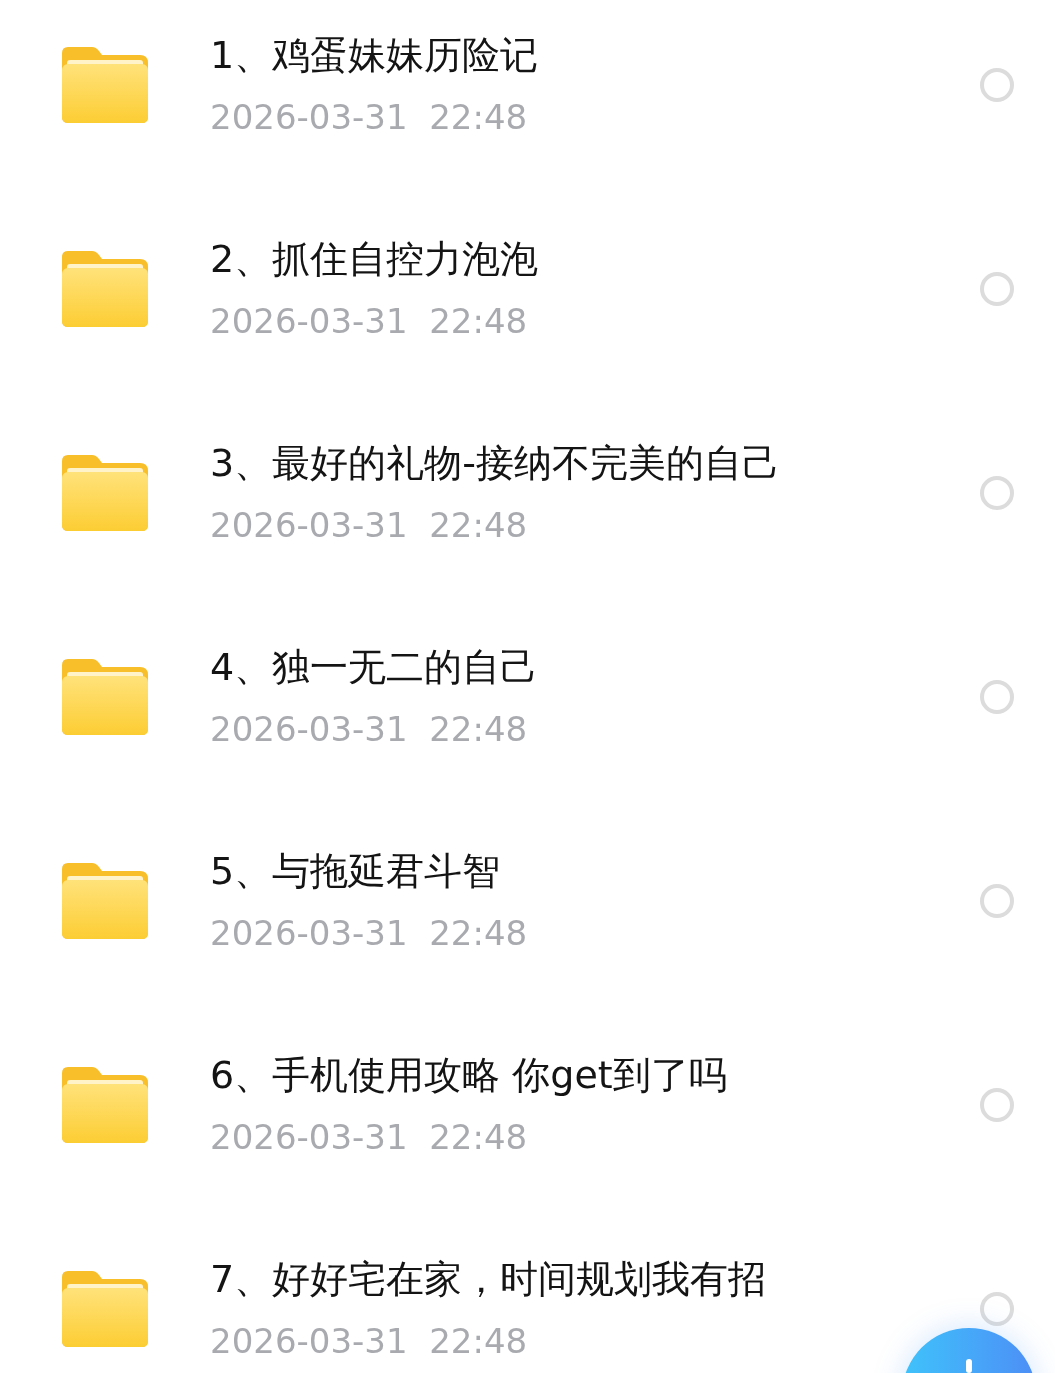  Describe the element at coordinates (468, 1075) in the screenshot. I see `folder-name: 6、手机使用攻略 你get到了吗` at that location.